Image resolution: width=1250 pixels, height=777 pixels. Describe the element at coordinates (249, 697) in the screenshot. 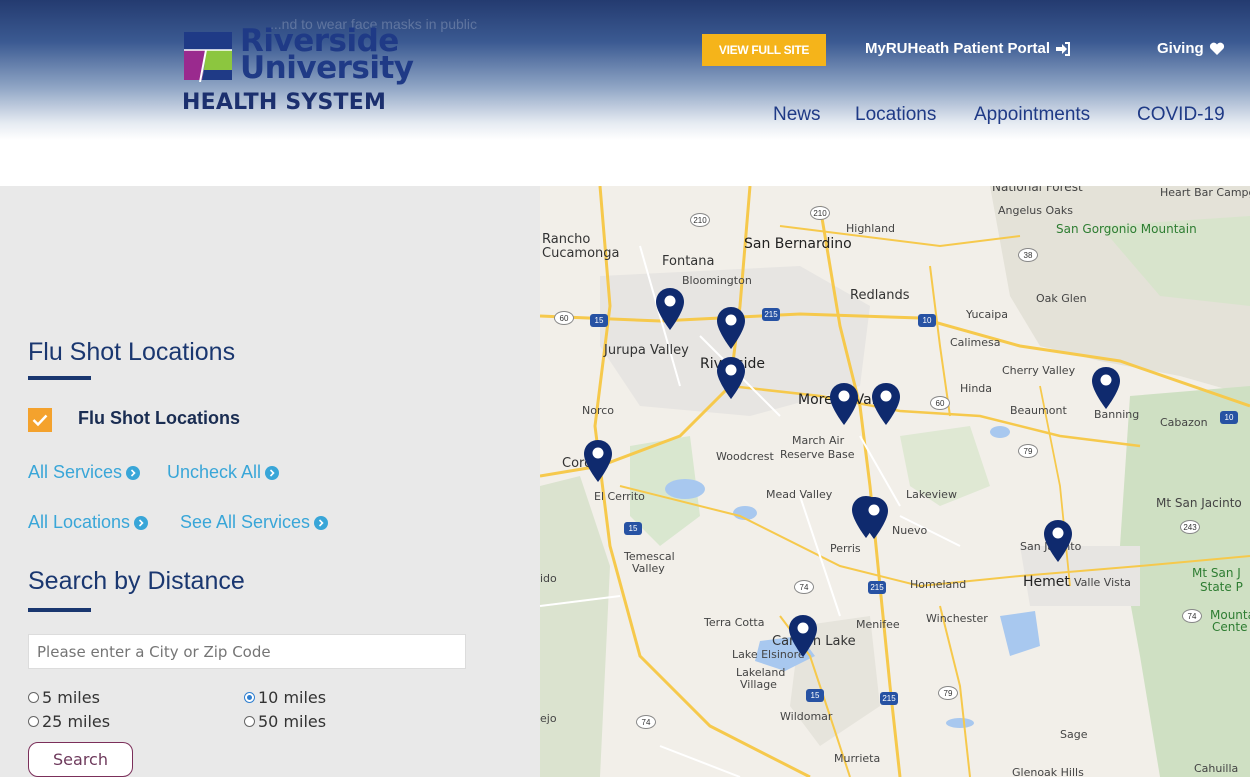

I see `radio-button-selected` at that location.